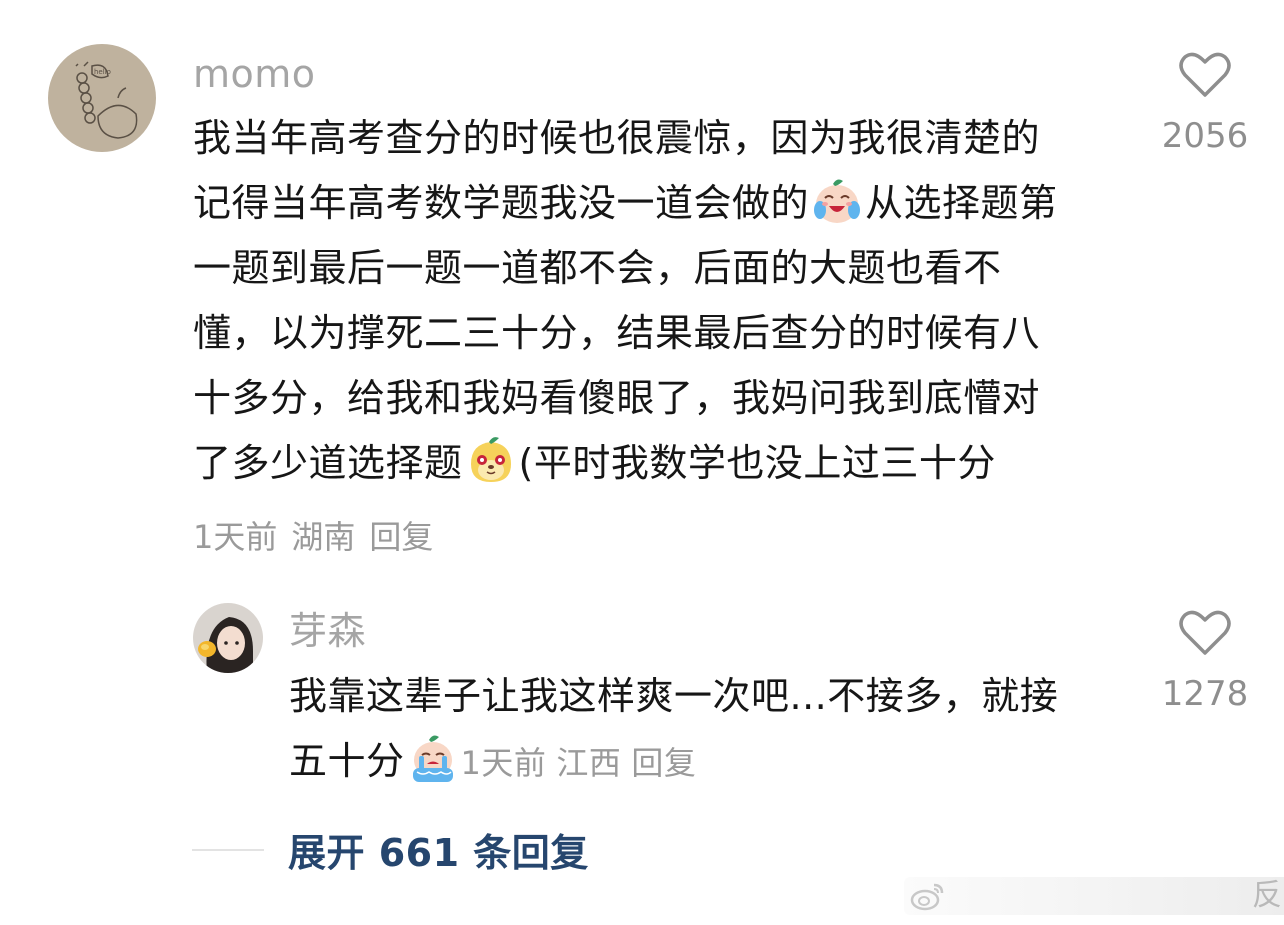  What do you see at coordinates (438, 849) in the screenshot?
I see `expand-replies-link: 展开 661 条回复` at bounding box center [438, 849].